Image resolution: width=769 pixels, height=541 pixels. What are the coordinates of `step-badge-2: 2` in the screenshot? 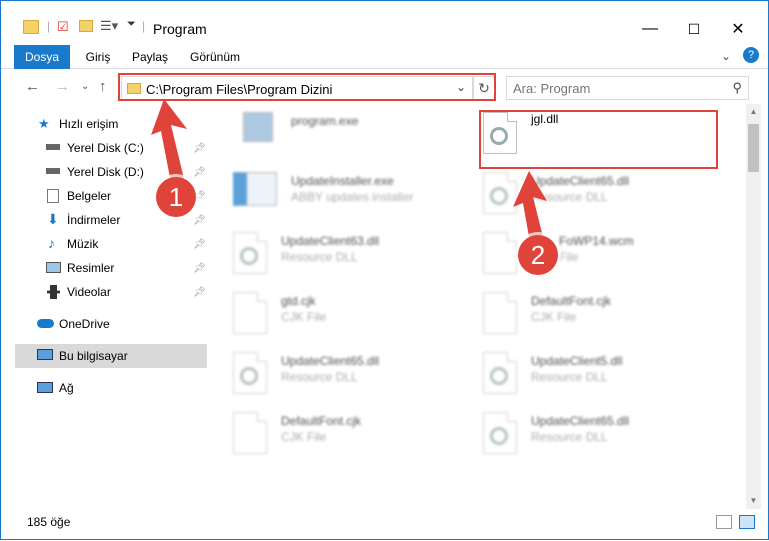 It's located at (538, 255).